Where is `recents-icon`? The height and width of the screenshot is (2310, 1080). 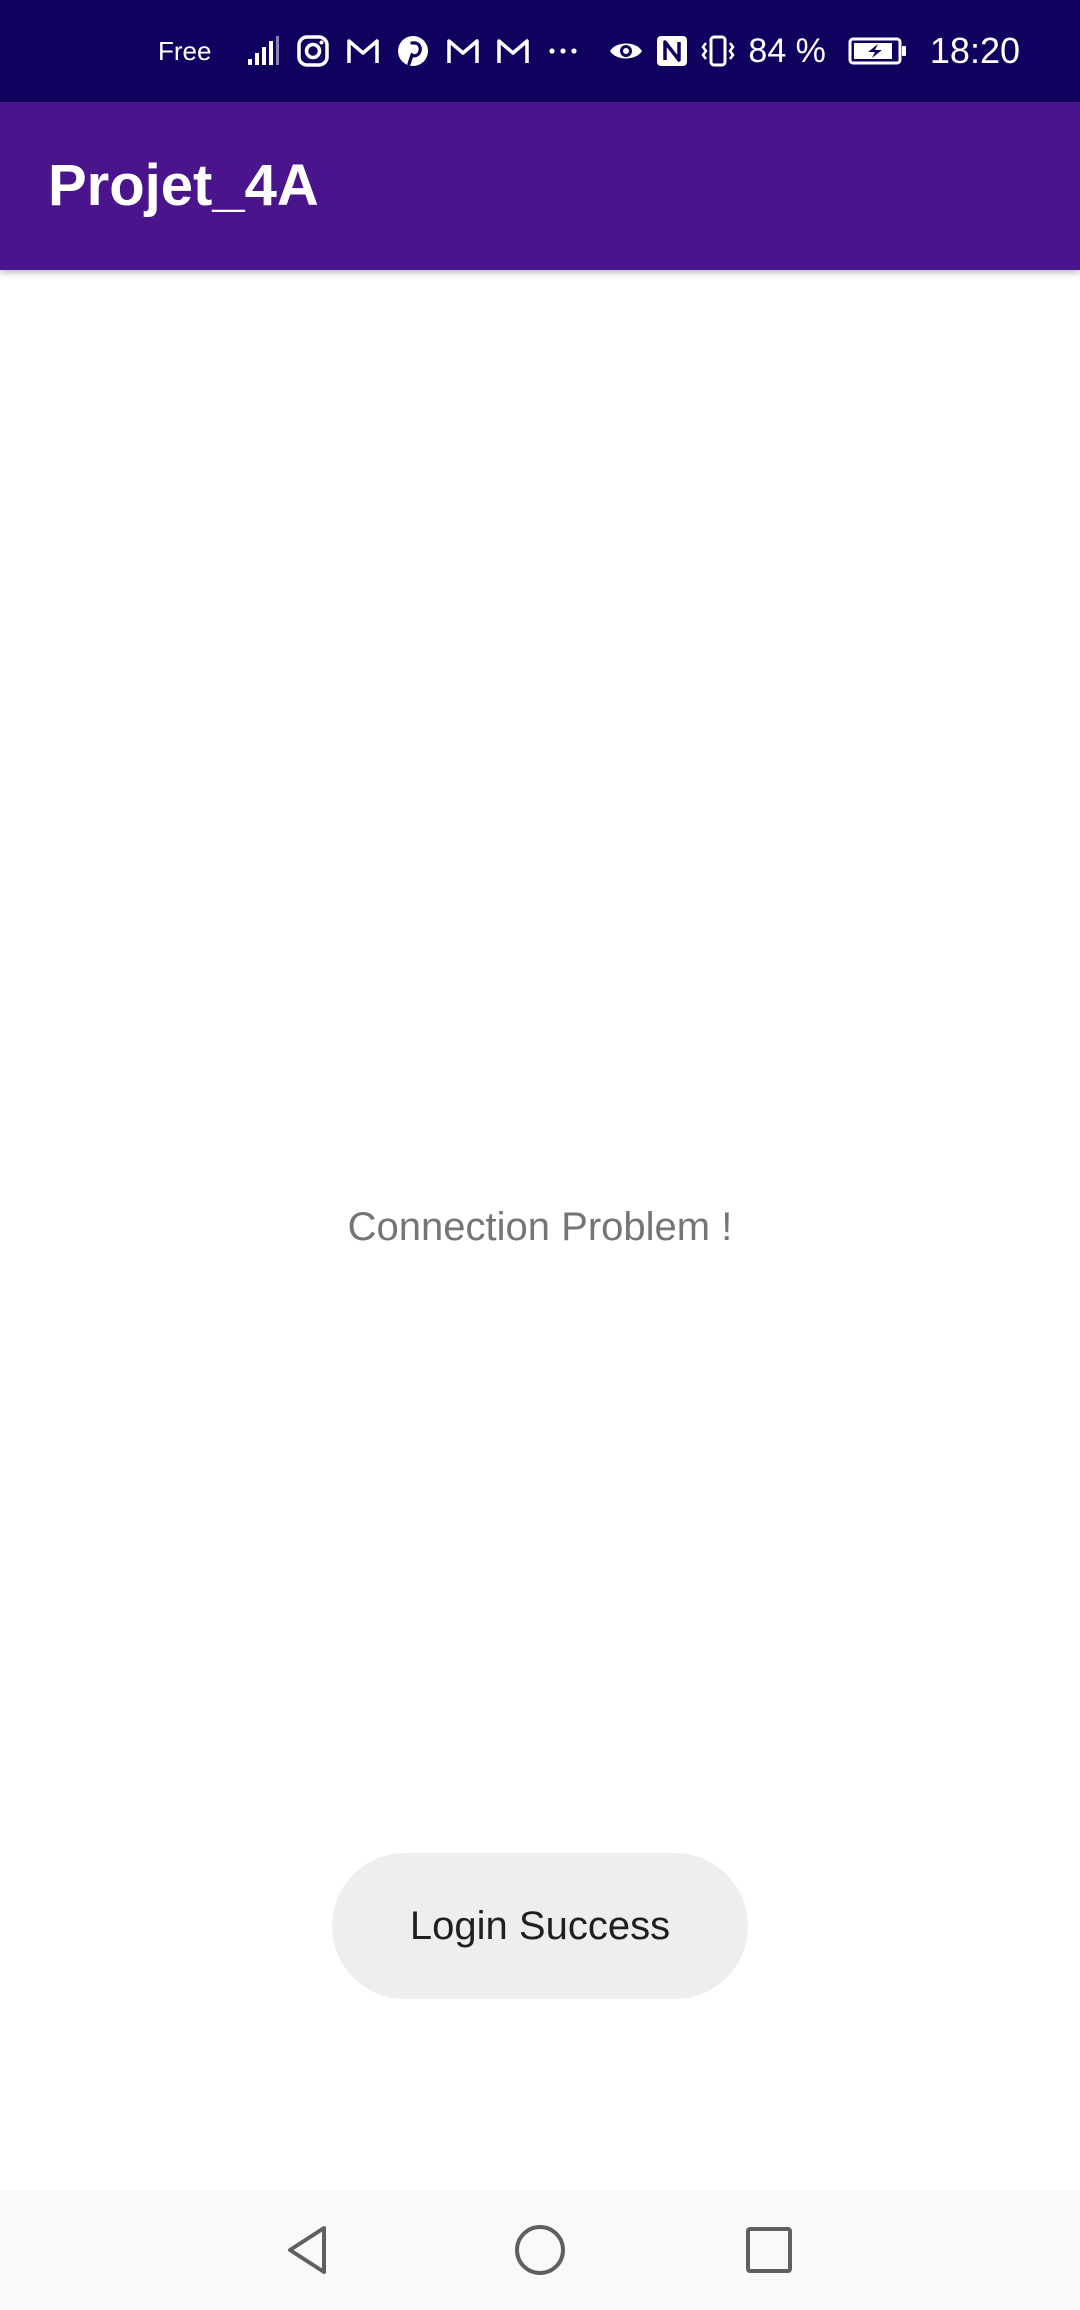 recents-icon is located at coordinates (769, 2250).